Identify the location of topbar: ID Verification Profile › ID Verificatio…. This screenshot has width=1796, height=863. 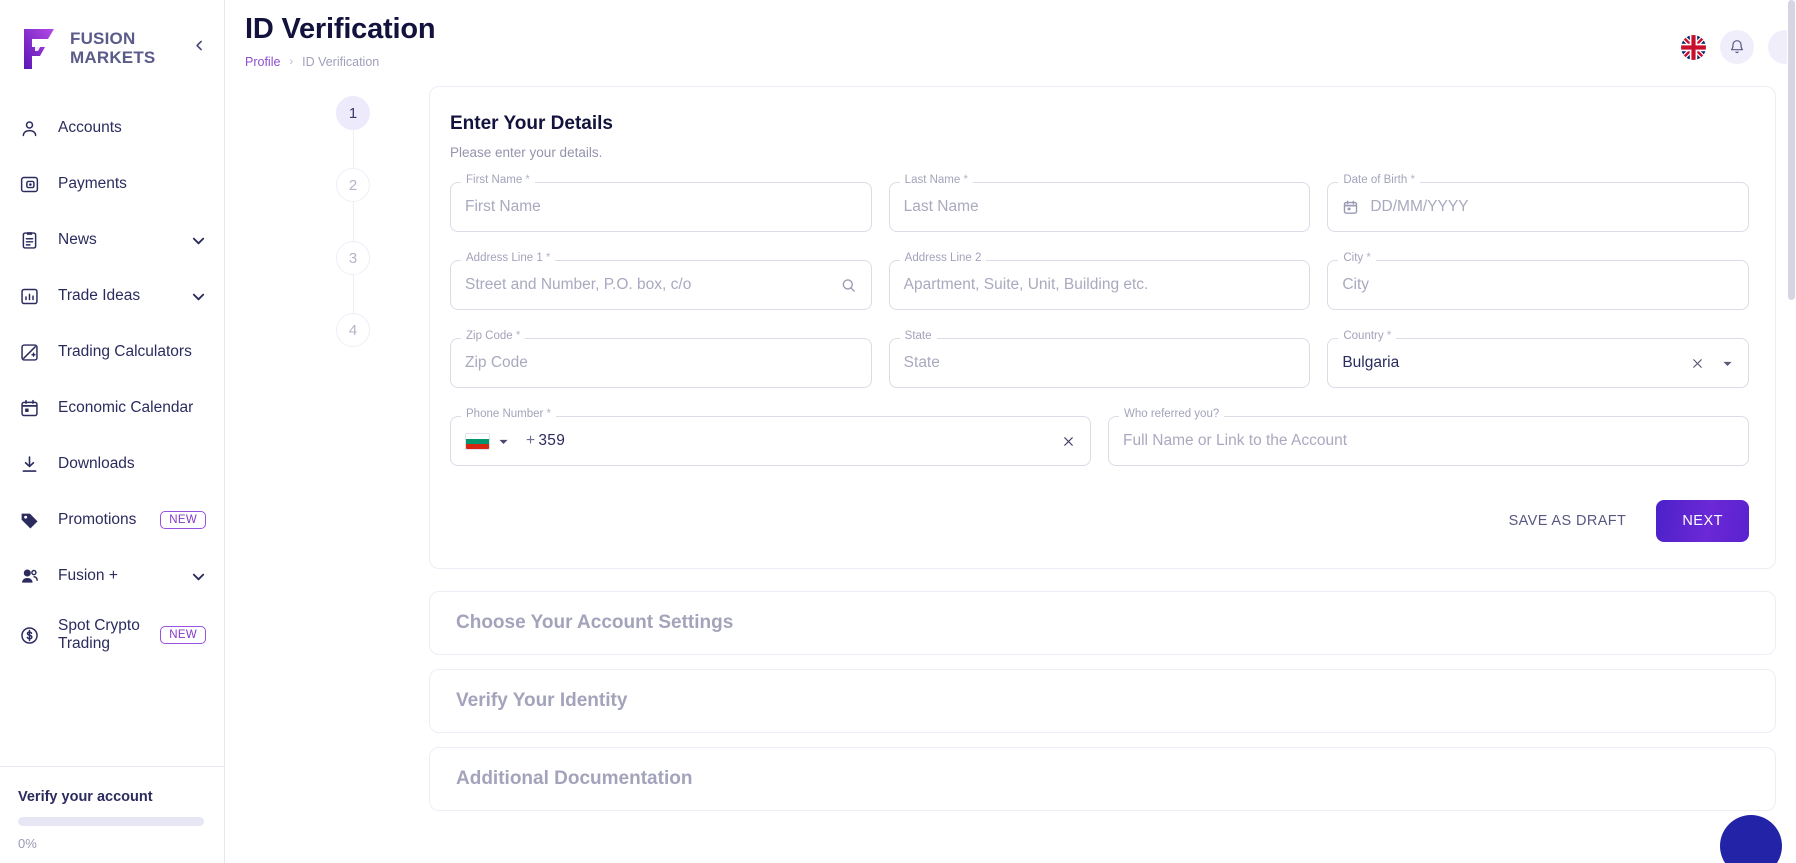
(1010, 39).